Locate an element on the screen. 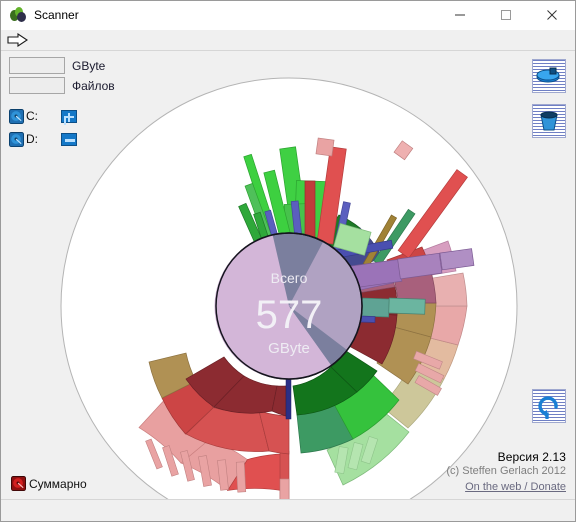 The width and height of the screenshot is (576, 522). drive-row-c: C: is located at coordinates (85, 116).